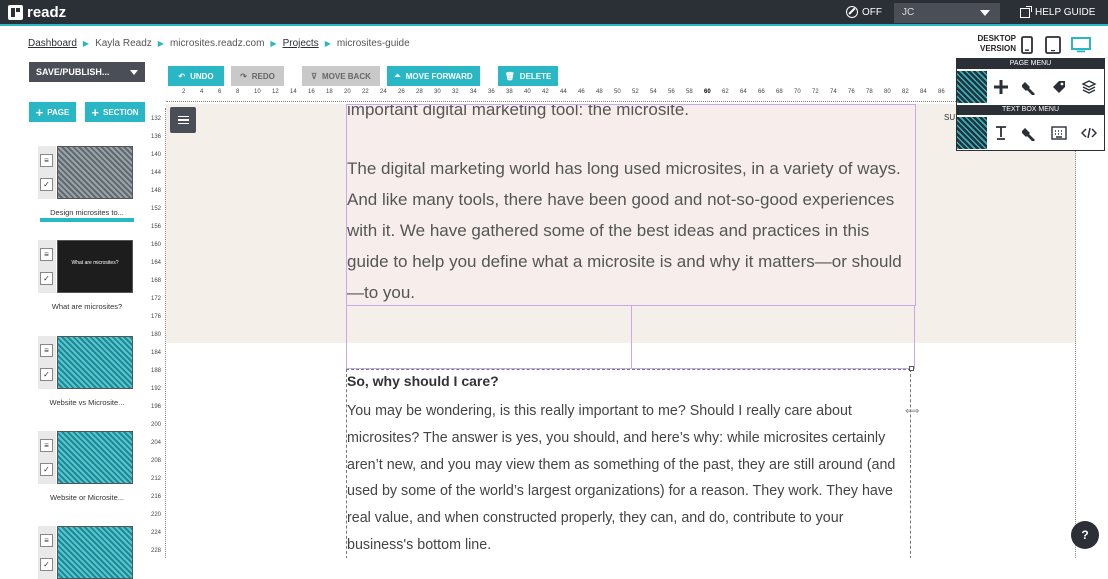  What do you see at coordinates (275, 92) in the screenshot?
I see `ruler-tick-label: 12` at bounding box center [275, 92].